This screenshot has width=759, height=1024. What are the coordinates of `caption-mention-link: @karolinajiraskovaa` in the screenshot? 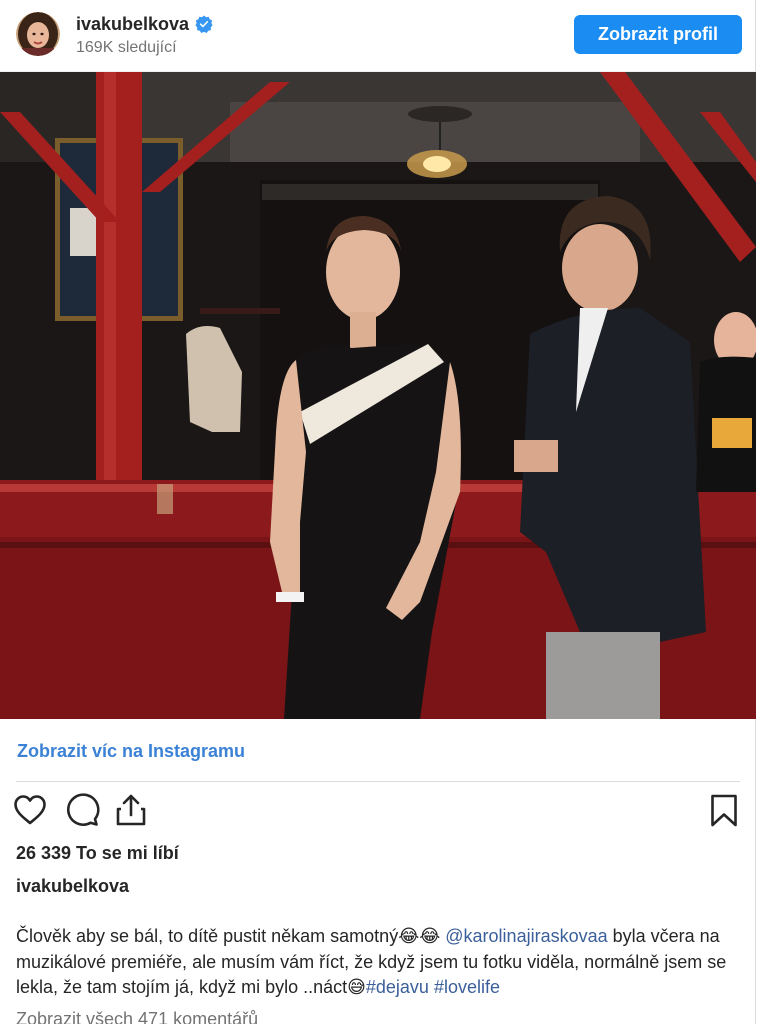 It's located at (526, 936).